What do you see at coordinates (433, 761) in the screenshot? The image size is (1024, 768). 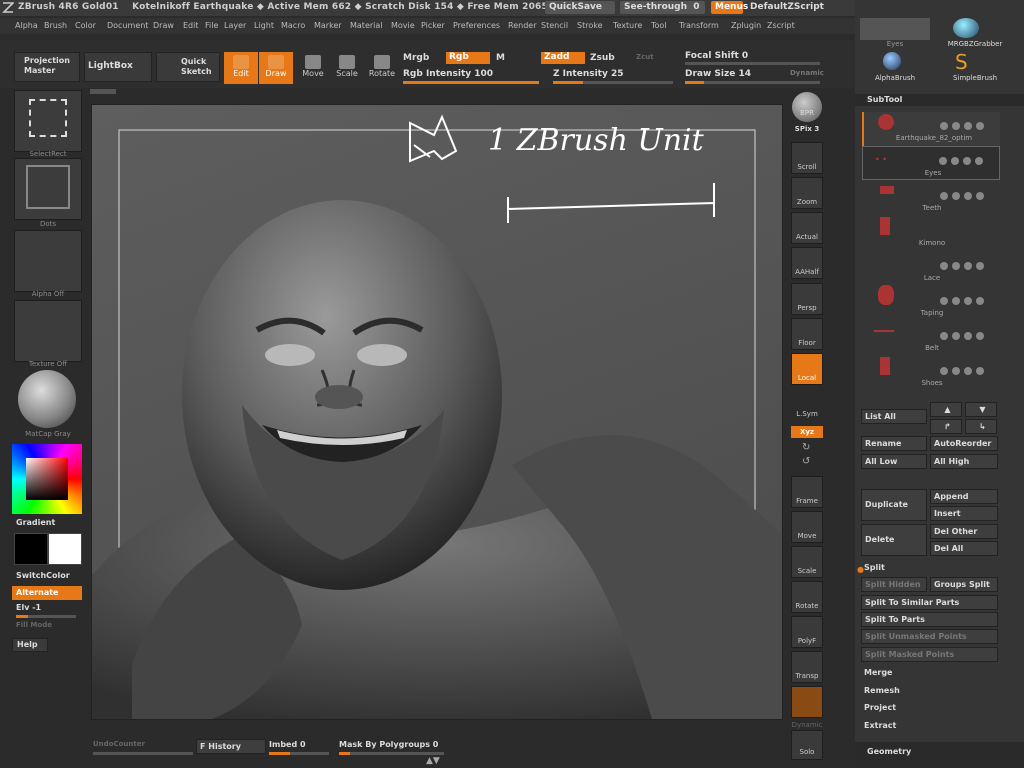 I see `tray-toggle-icon: ▲▼` at bounding box center [433, 761].